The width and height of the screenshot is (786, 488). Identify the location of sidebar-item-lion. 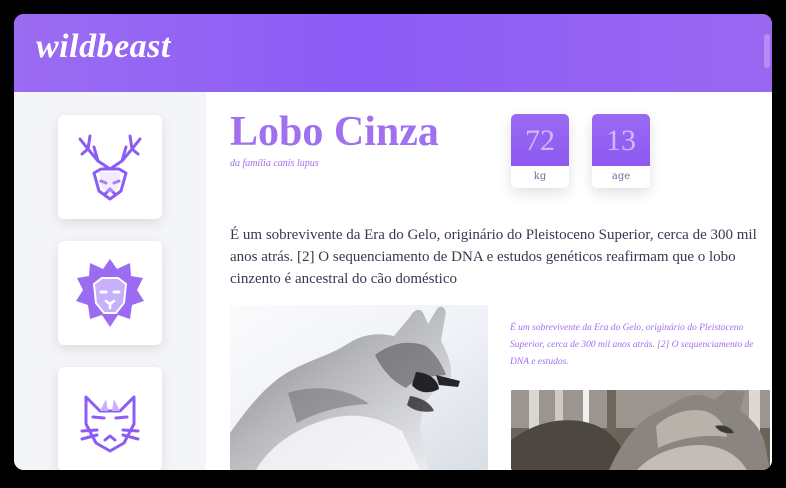
(110, 293).